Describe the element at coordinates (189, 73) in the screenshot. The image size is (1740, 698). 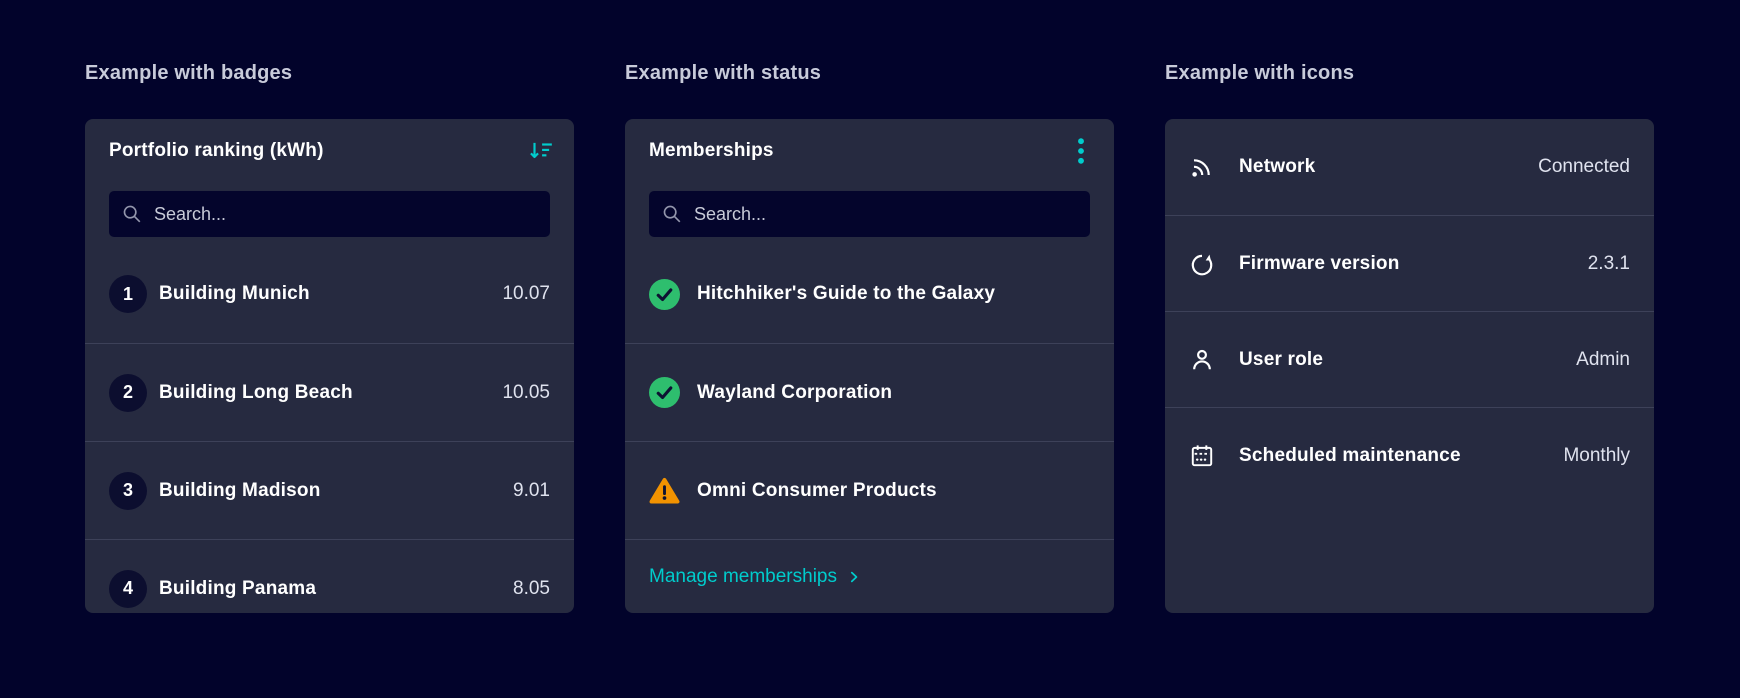
I see `section-heading: Example with badges` at that location.